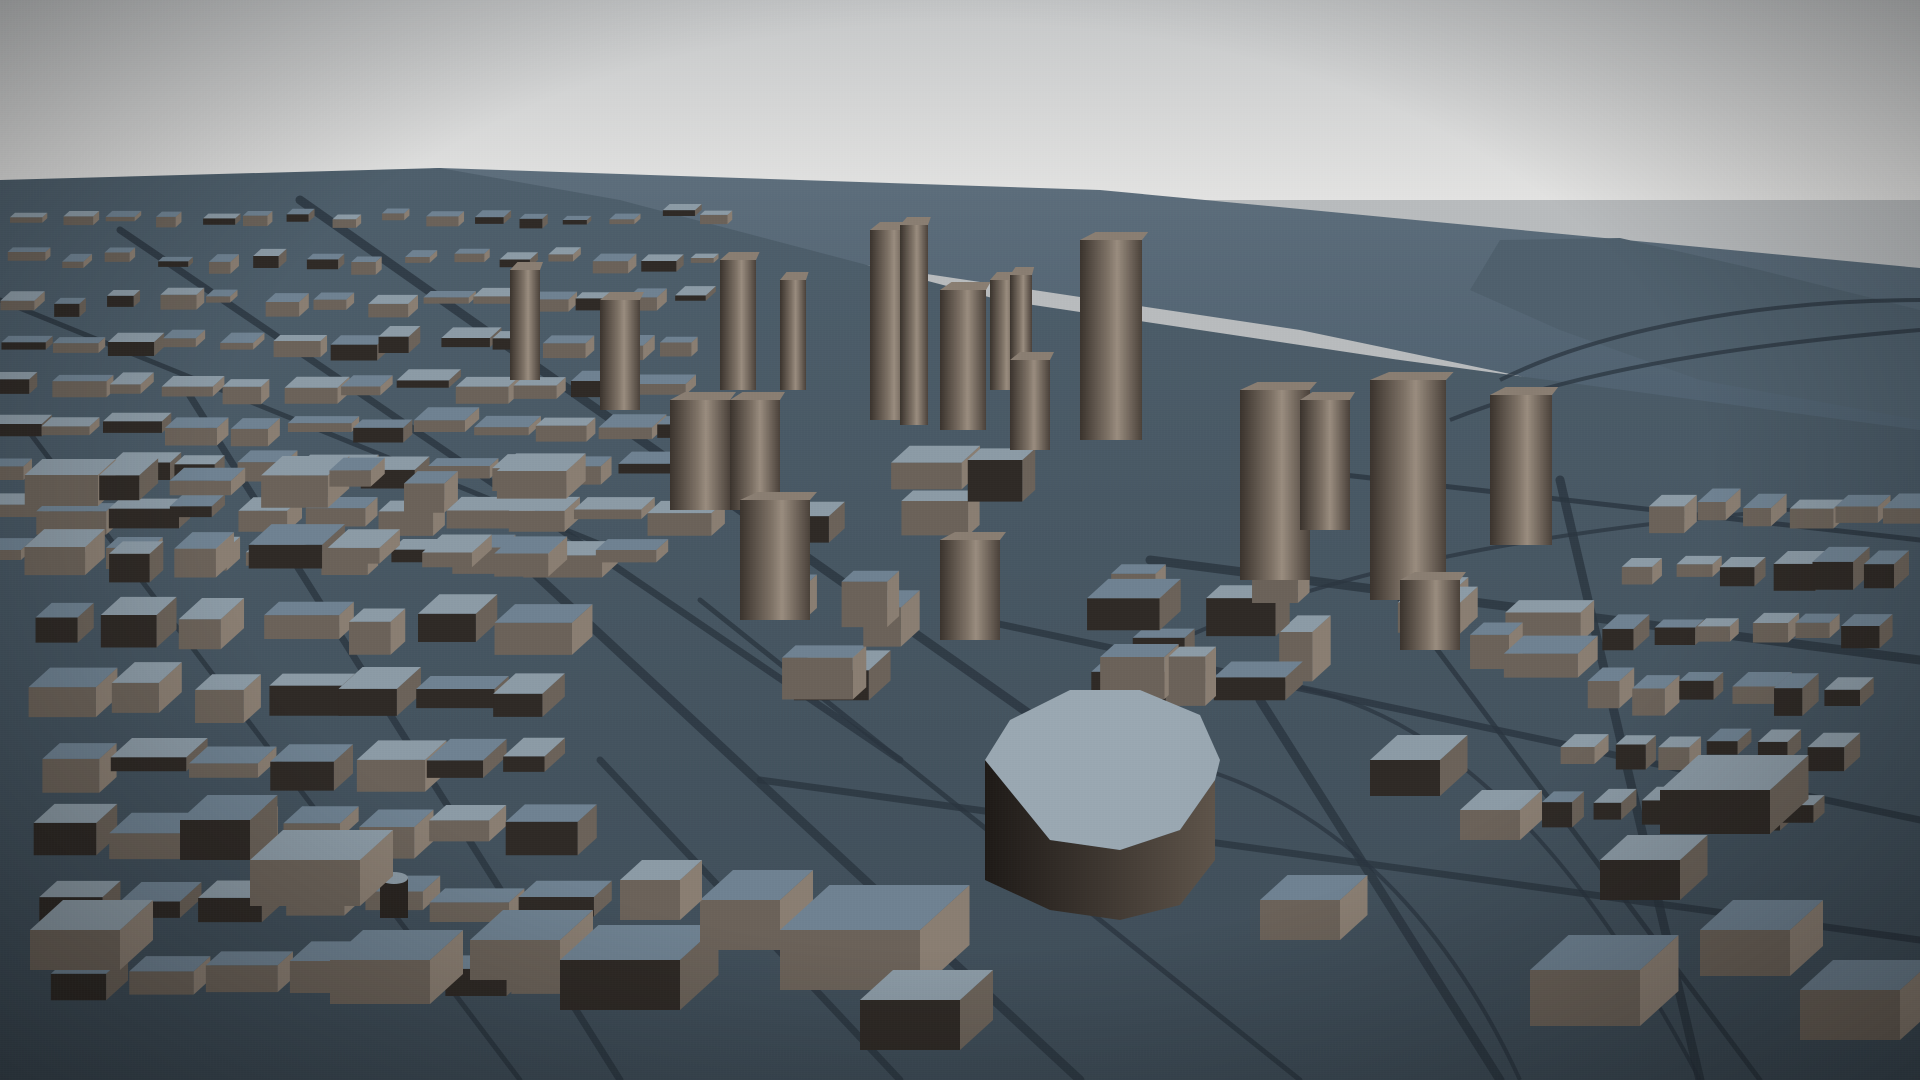 This screenshot has height=1080, width=1920. Describe the element at coordinates (442, 221) in the screenshot. I see `block-far-9-front` at that location.